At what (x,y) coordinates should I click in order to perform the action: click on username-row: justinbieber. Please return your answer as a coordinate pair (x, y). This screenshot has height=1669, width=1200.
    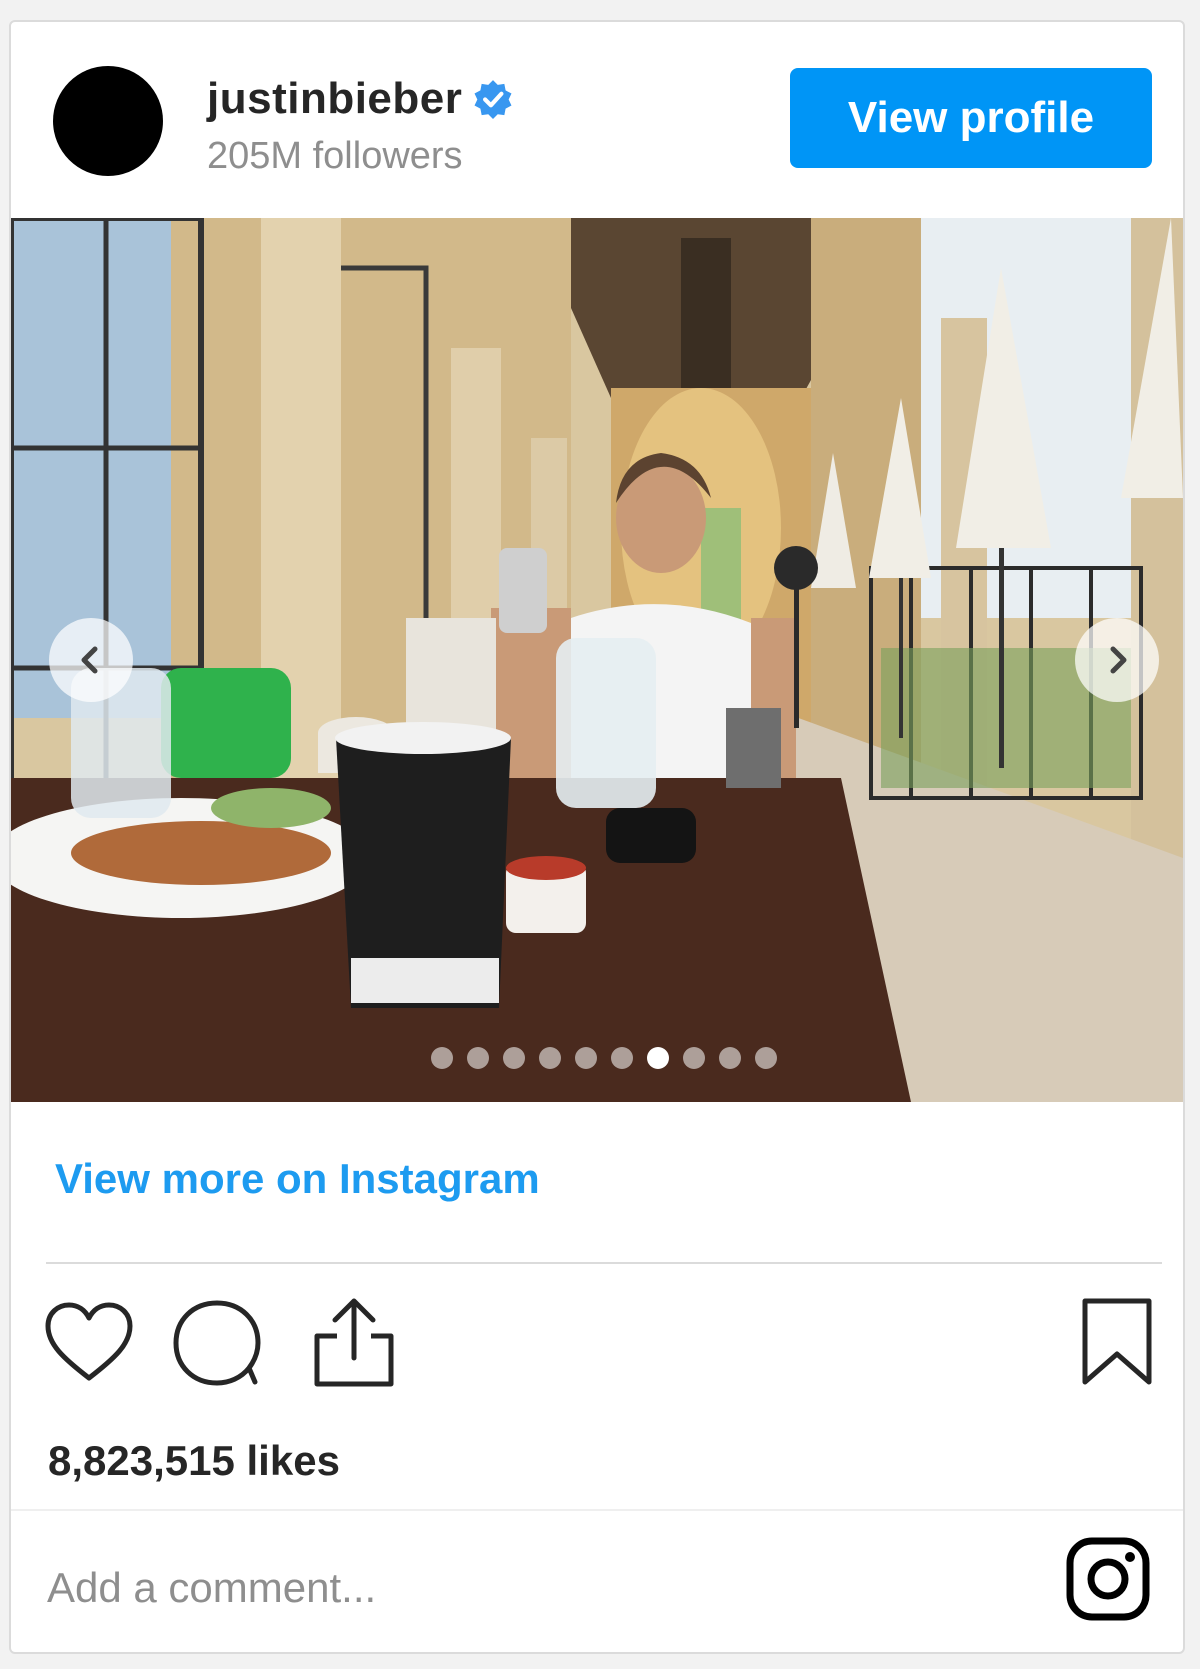
    Looking at the image, I should click on (360, 99).